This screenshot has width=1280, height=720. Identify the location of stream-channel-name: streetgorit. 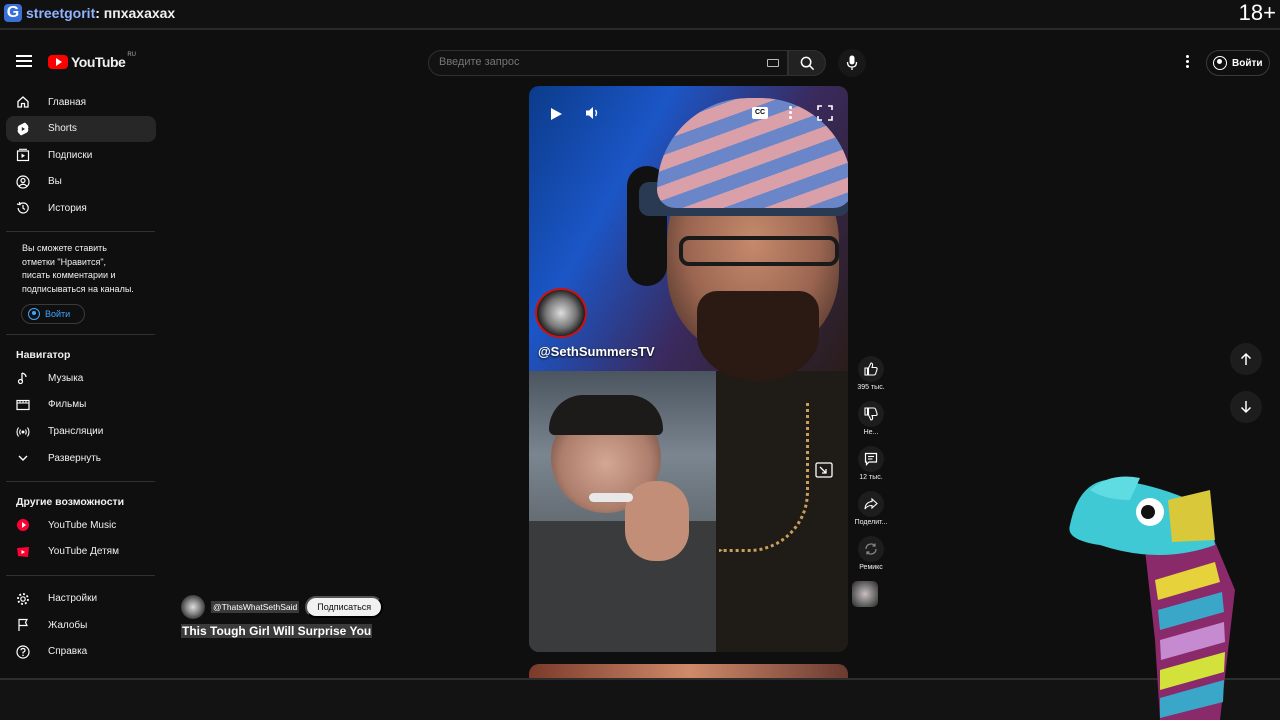
(61, 13).